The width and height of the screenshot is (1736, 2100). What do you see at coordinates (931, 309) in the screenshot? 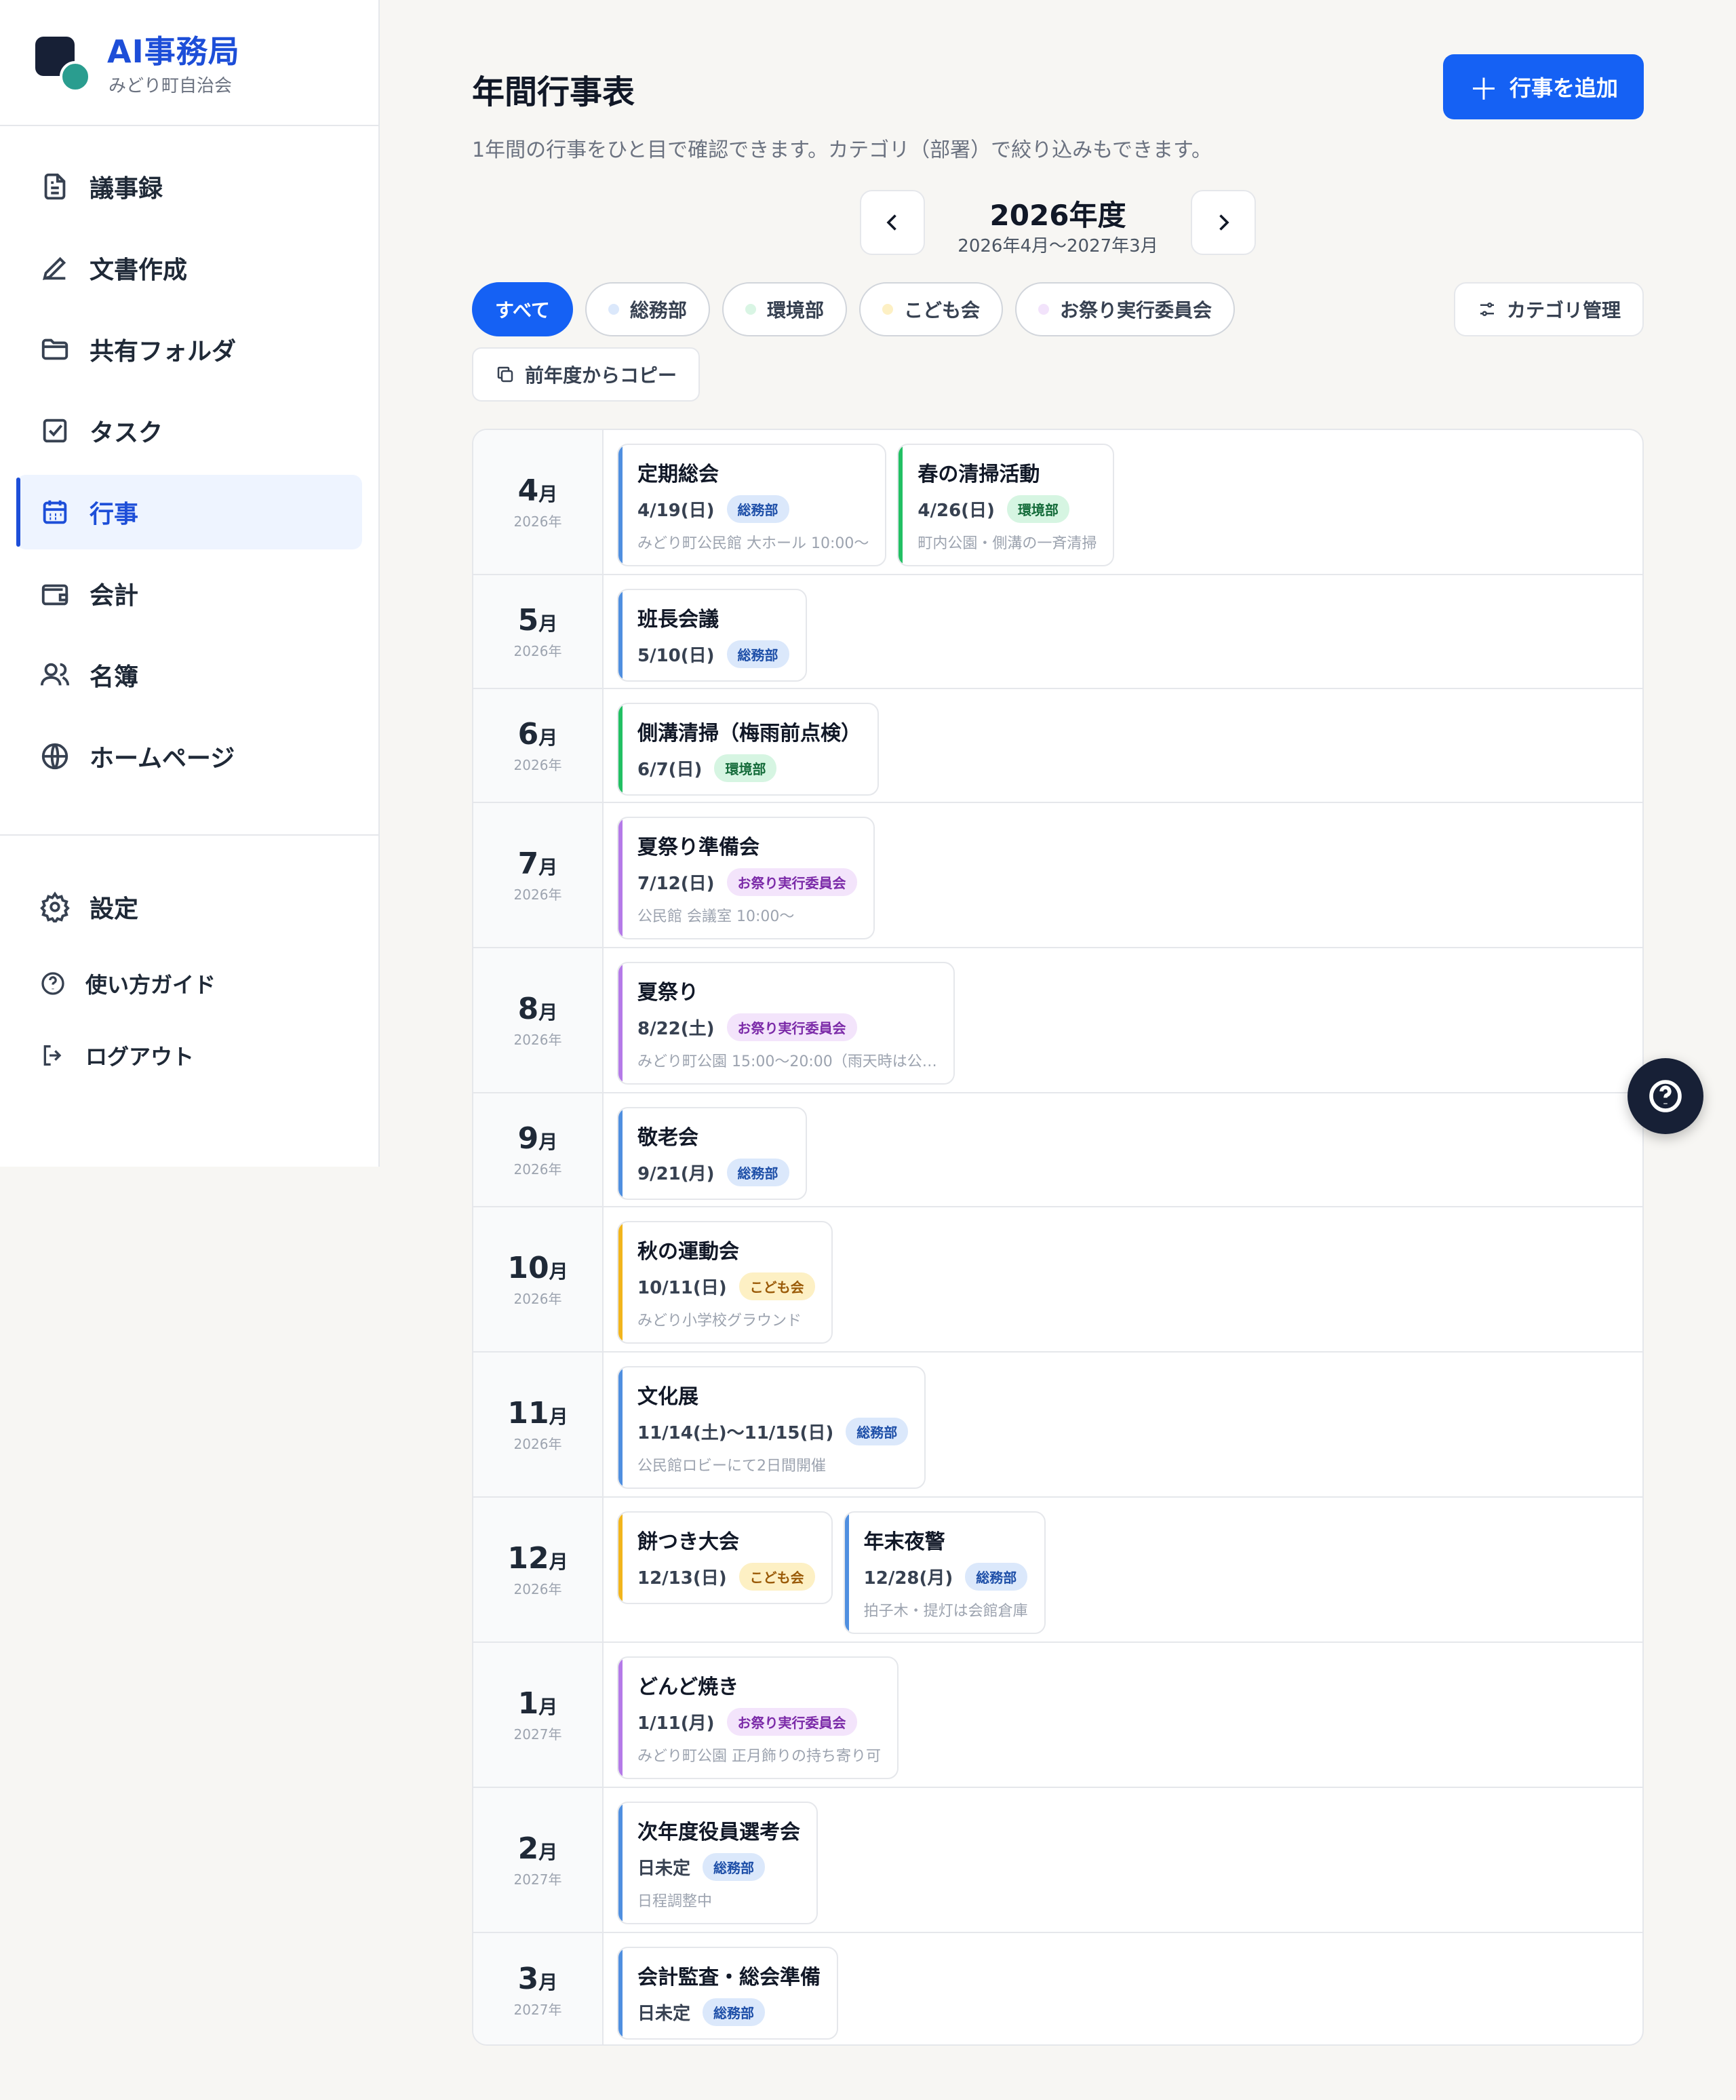
I see `filter-chip-kids: こども会` at bounding box center [931, 309].